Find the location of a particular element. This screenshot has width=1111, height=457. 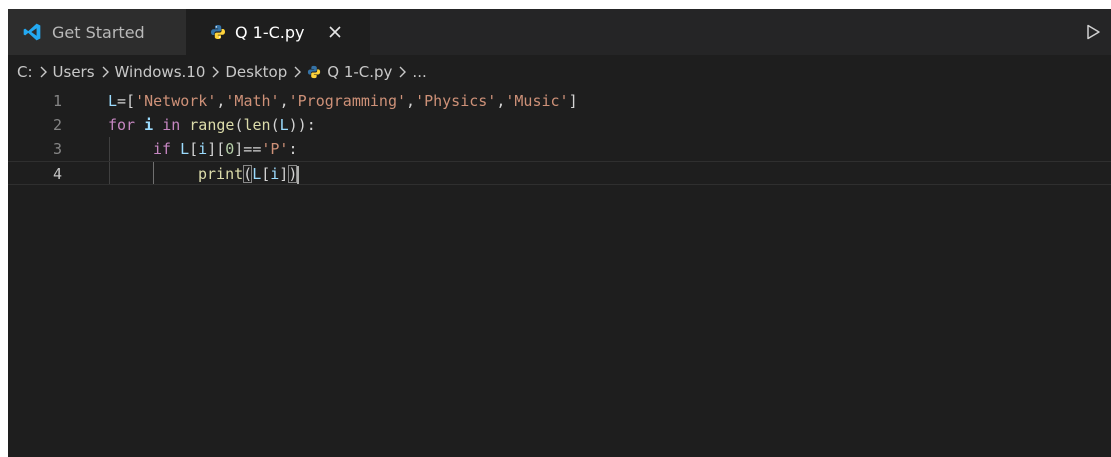

run-python-file-button is located at coordinates (1093, 32).